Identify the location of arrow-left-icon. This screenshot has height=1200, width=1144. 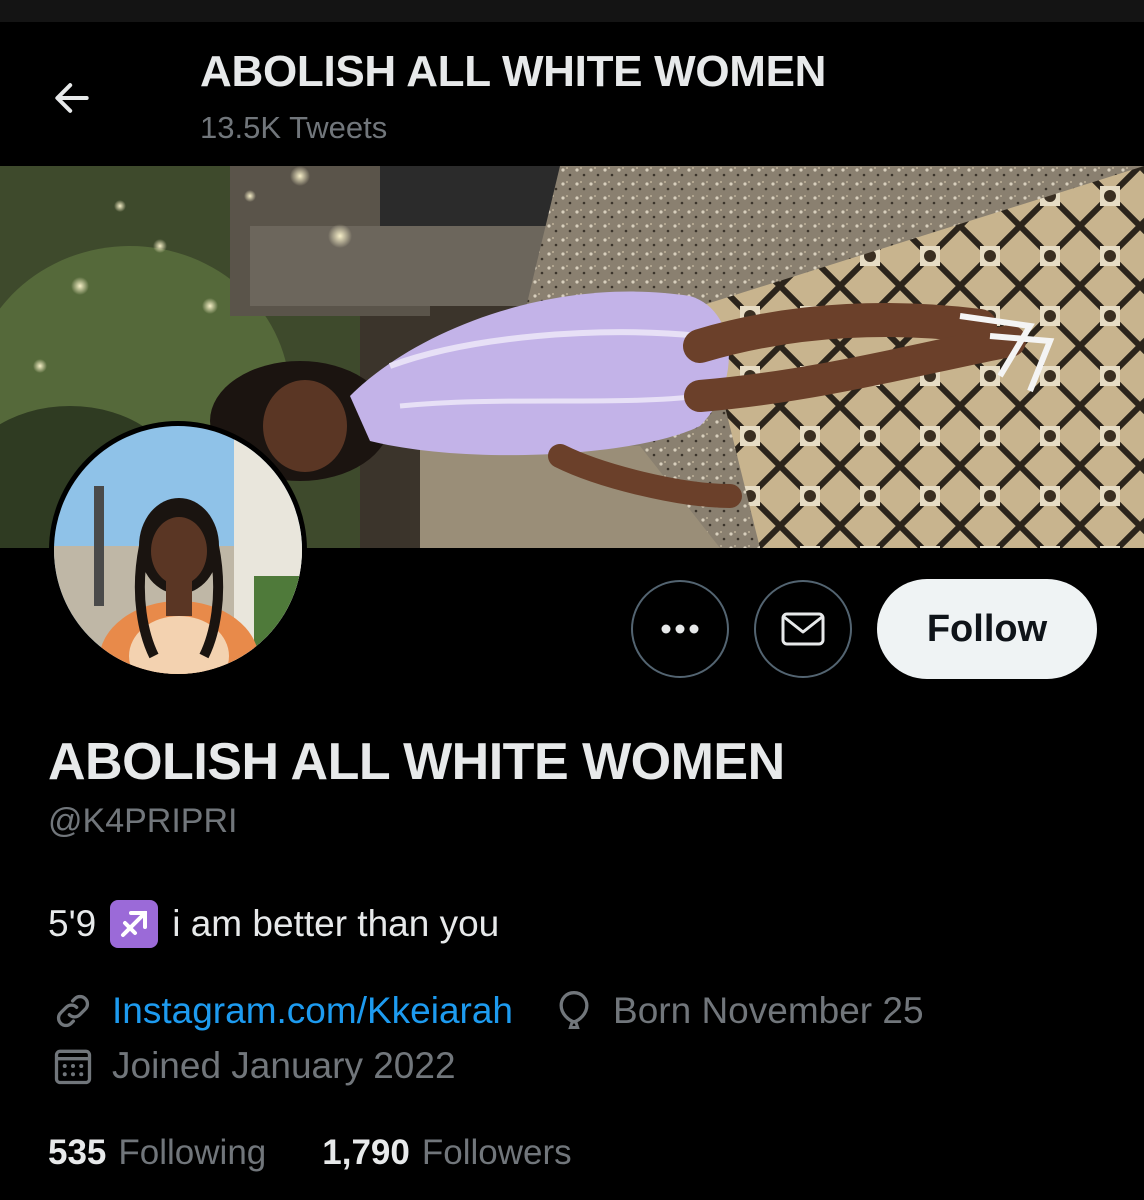
(72, 98).